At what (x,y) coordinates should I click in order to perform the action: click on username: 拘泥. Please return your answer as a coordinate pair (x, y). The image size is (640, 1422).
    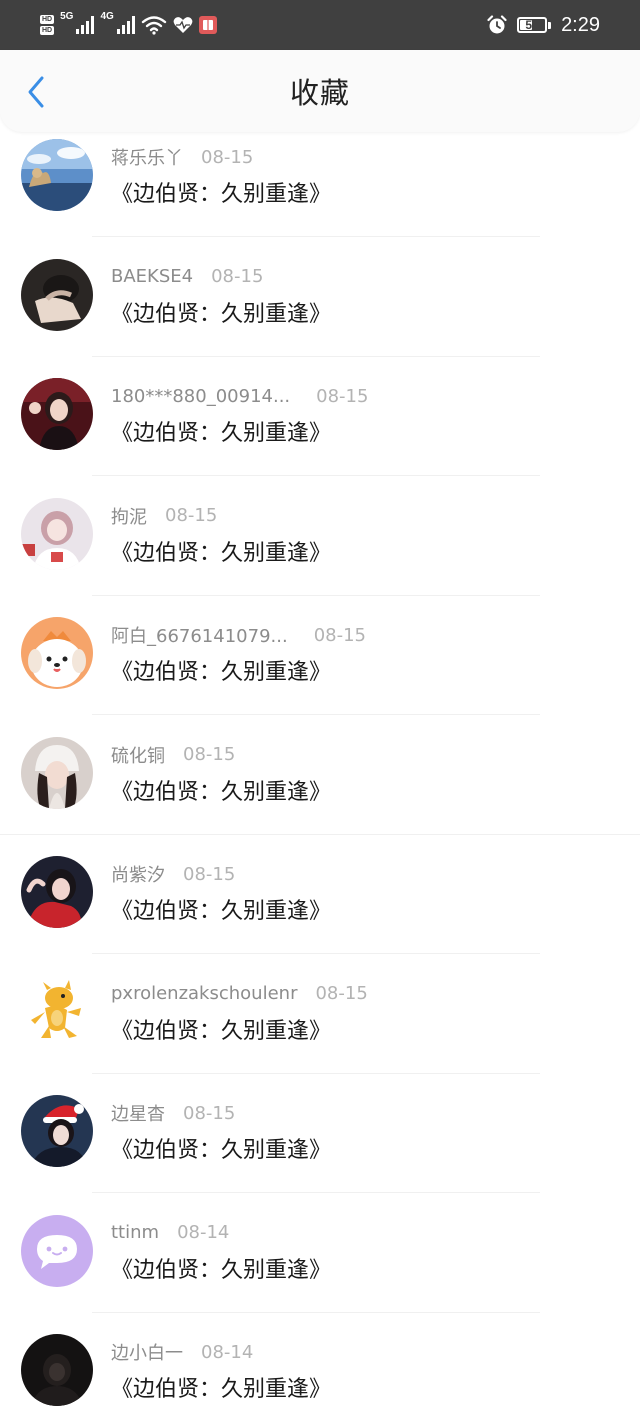
    Looking at the image, I should click on (129, 516).